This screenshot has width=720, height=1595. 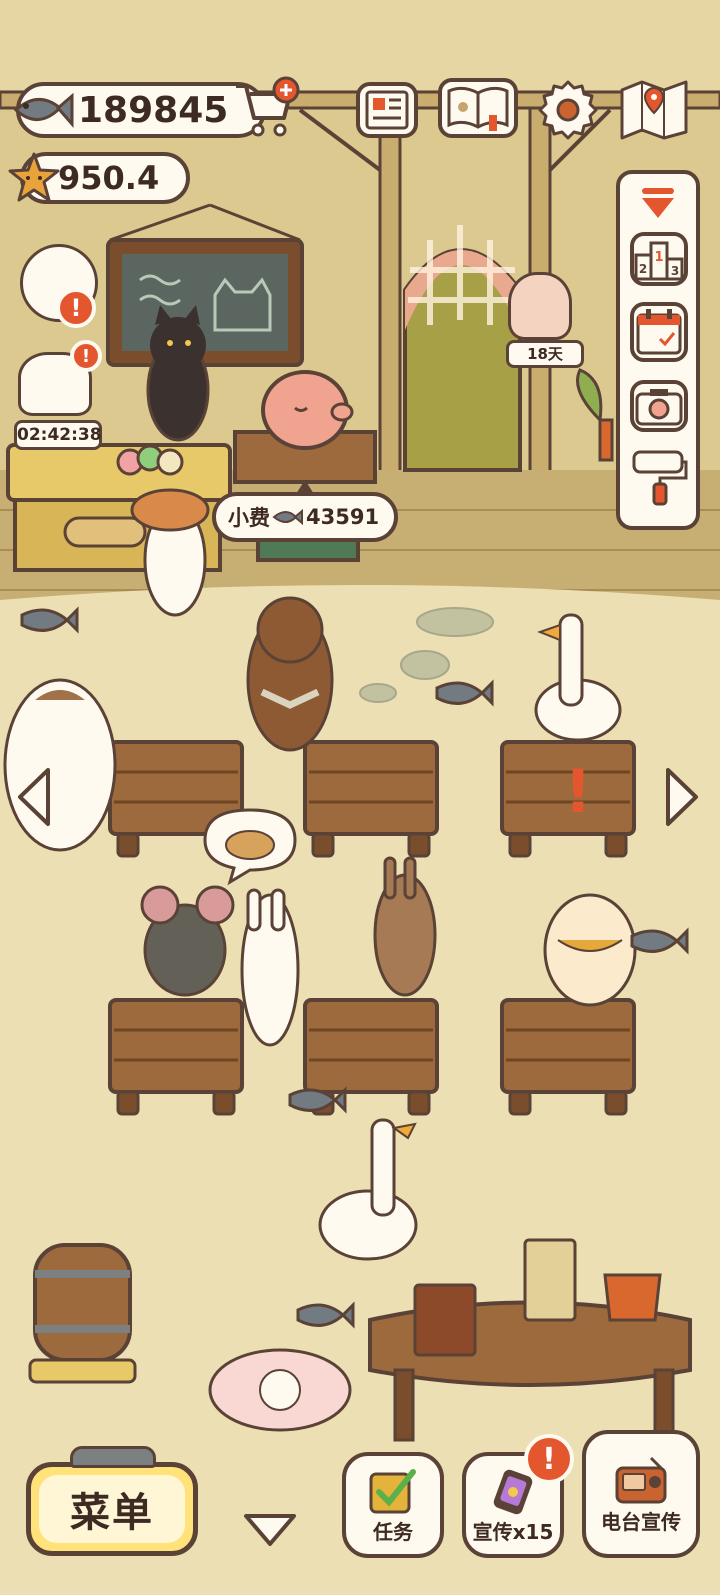 I want to click on ranking-button: 1 2 3, so click(x=659, y=259).